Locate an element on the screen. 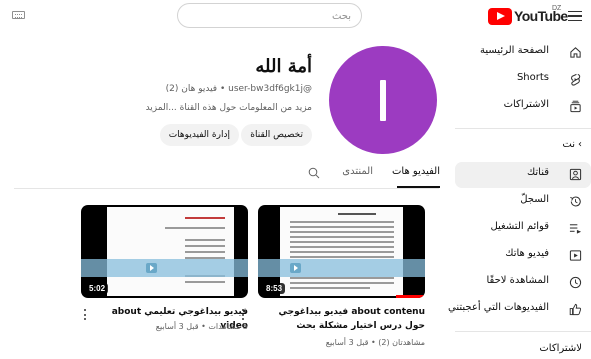 The height and width of the screenshot is (359, 591). tab-videos: الفيديو هات is located at coordinates (416, 171).